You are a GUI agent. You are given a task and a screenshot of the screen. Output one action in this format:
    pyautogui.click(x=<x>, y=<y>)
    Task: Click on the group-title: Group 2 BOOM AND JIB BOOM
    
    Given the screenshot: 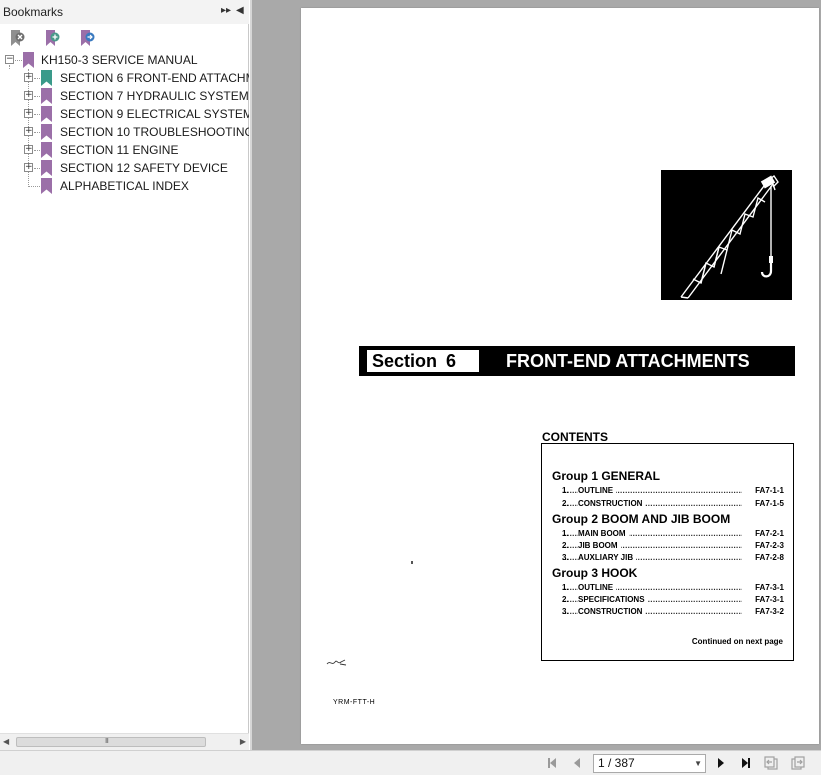 What is the action you would take?
    pyautogui.click(x=641, y=519)
    